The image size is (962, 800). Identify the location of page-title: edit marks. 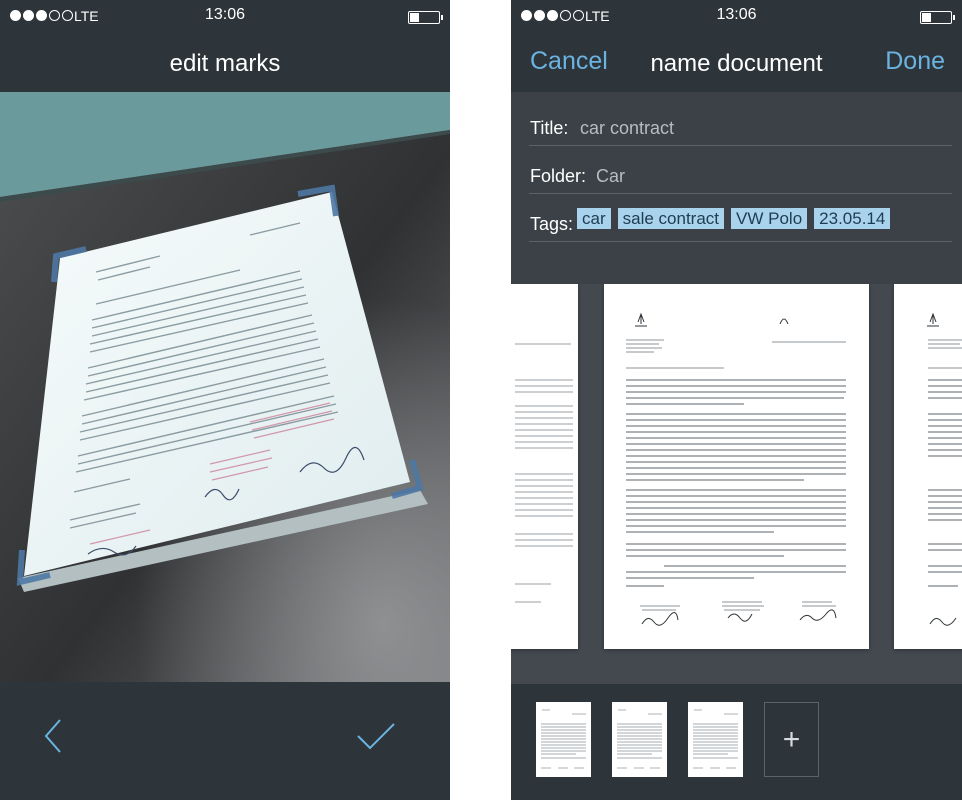
(225, 63).